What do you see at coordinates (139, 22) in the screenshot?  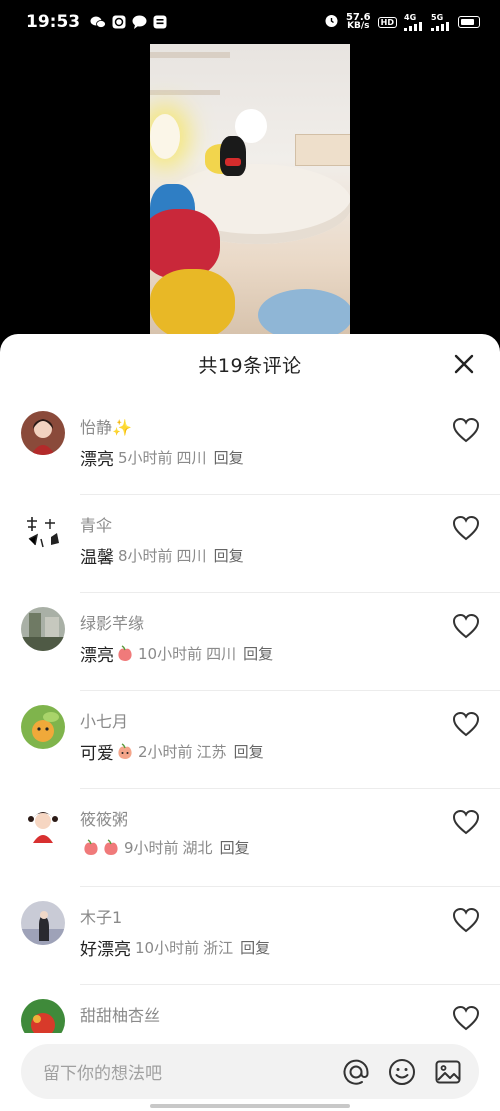 I see `message-bubble-icon` at bounding box center [139, 22].